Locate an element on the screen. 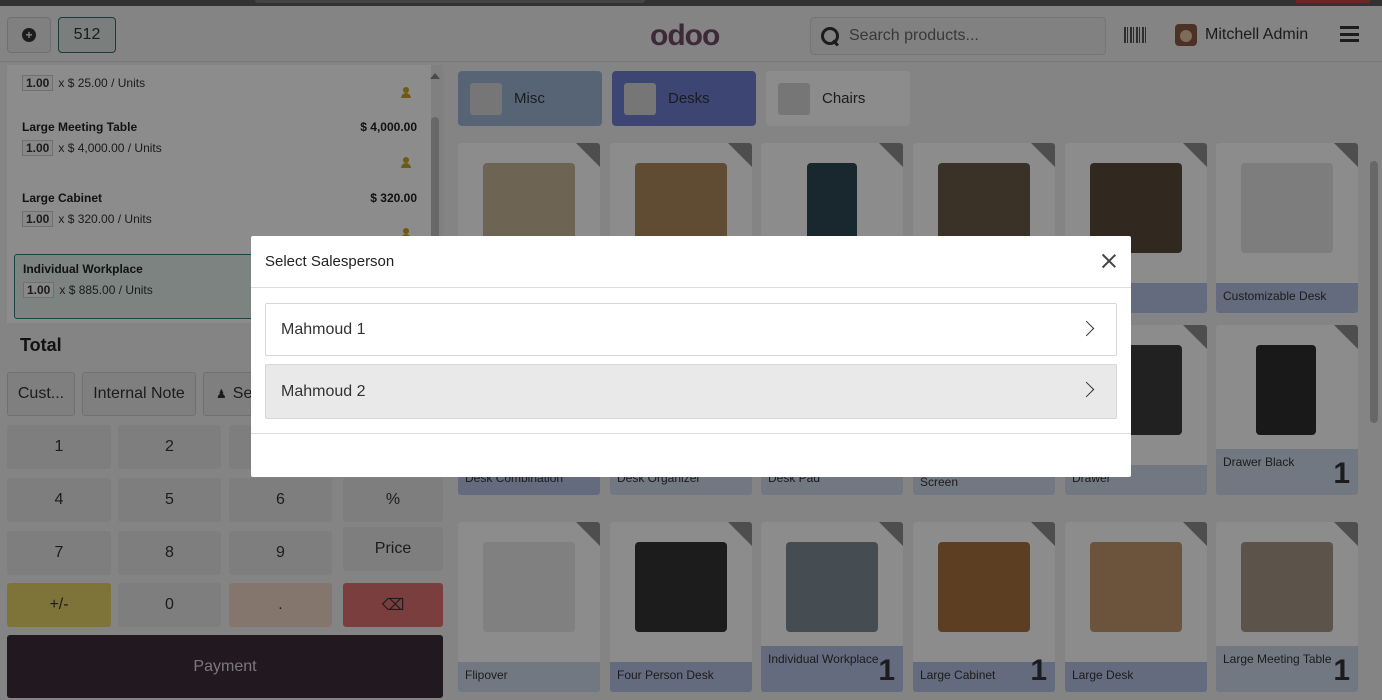  close-icon is located at coordinates (1109, 261).